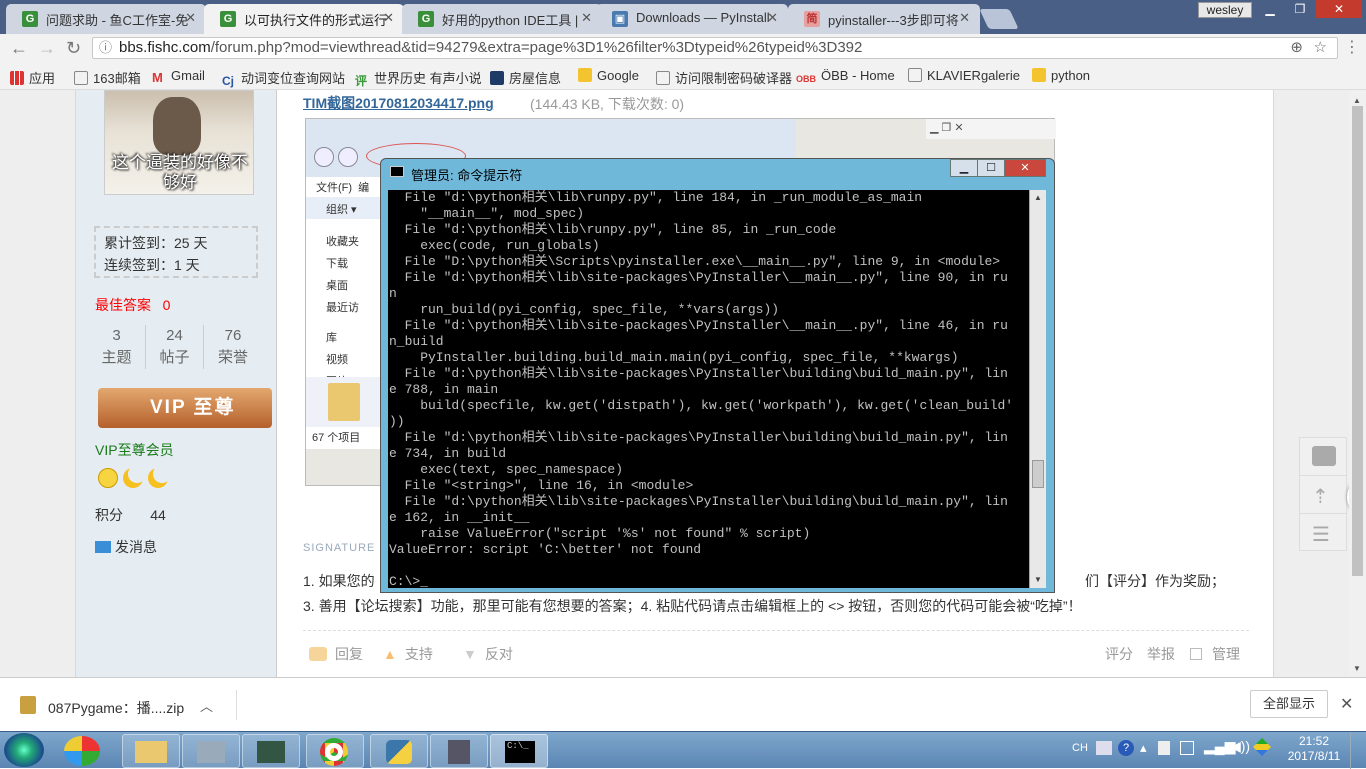 The image size is (1366, 769). Describe the element at coordinates (1320, 496) in the screenshot. I see `back-to-top-icon: ⇡` at that location.